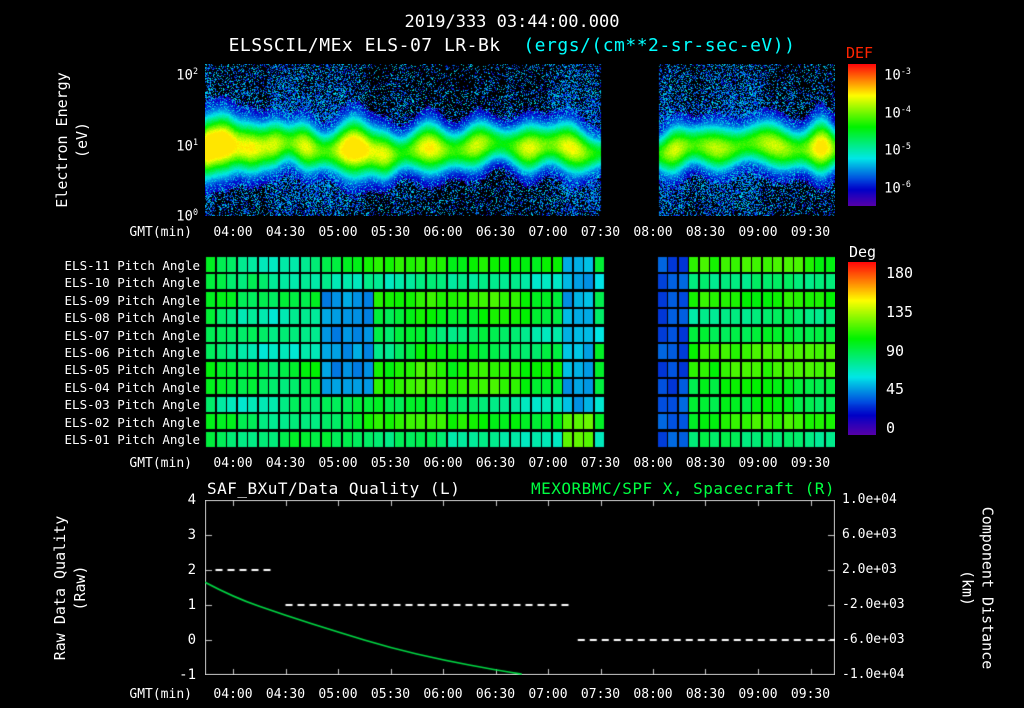 This screenshot has width=1024, height=708. Describe the element at coordinates (191, 500) in the screenshot. I see `quality-axis-tick: 4` at that location.